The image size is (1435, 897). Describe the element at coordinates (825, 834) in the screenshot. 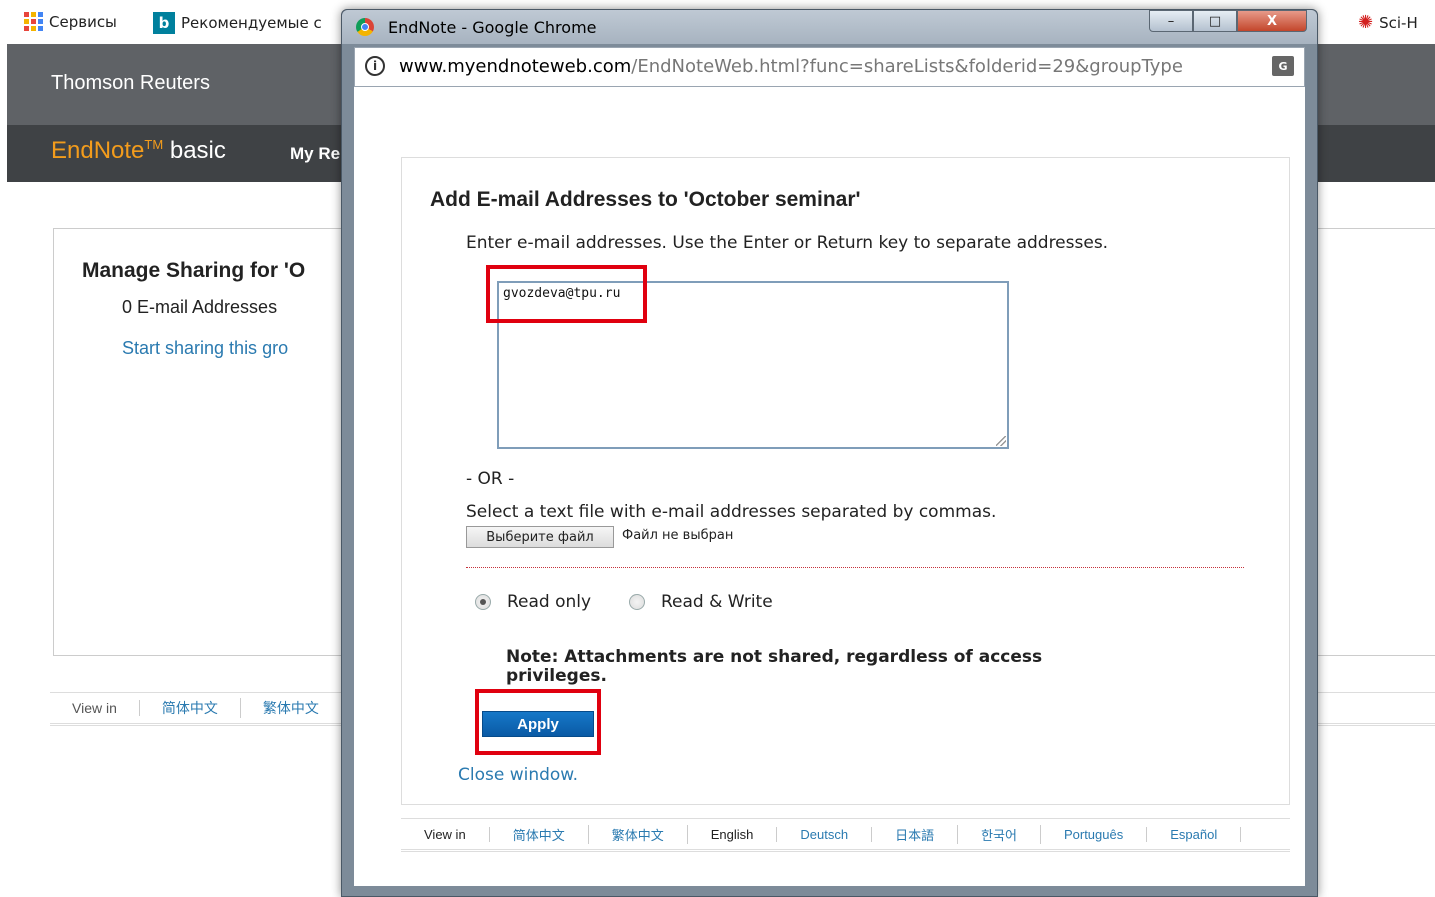

I see `lang-deutsch: Deutsch` at that location.